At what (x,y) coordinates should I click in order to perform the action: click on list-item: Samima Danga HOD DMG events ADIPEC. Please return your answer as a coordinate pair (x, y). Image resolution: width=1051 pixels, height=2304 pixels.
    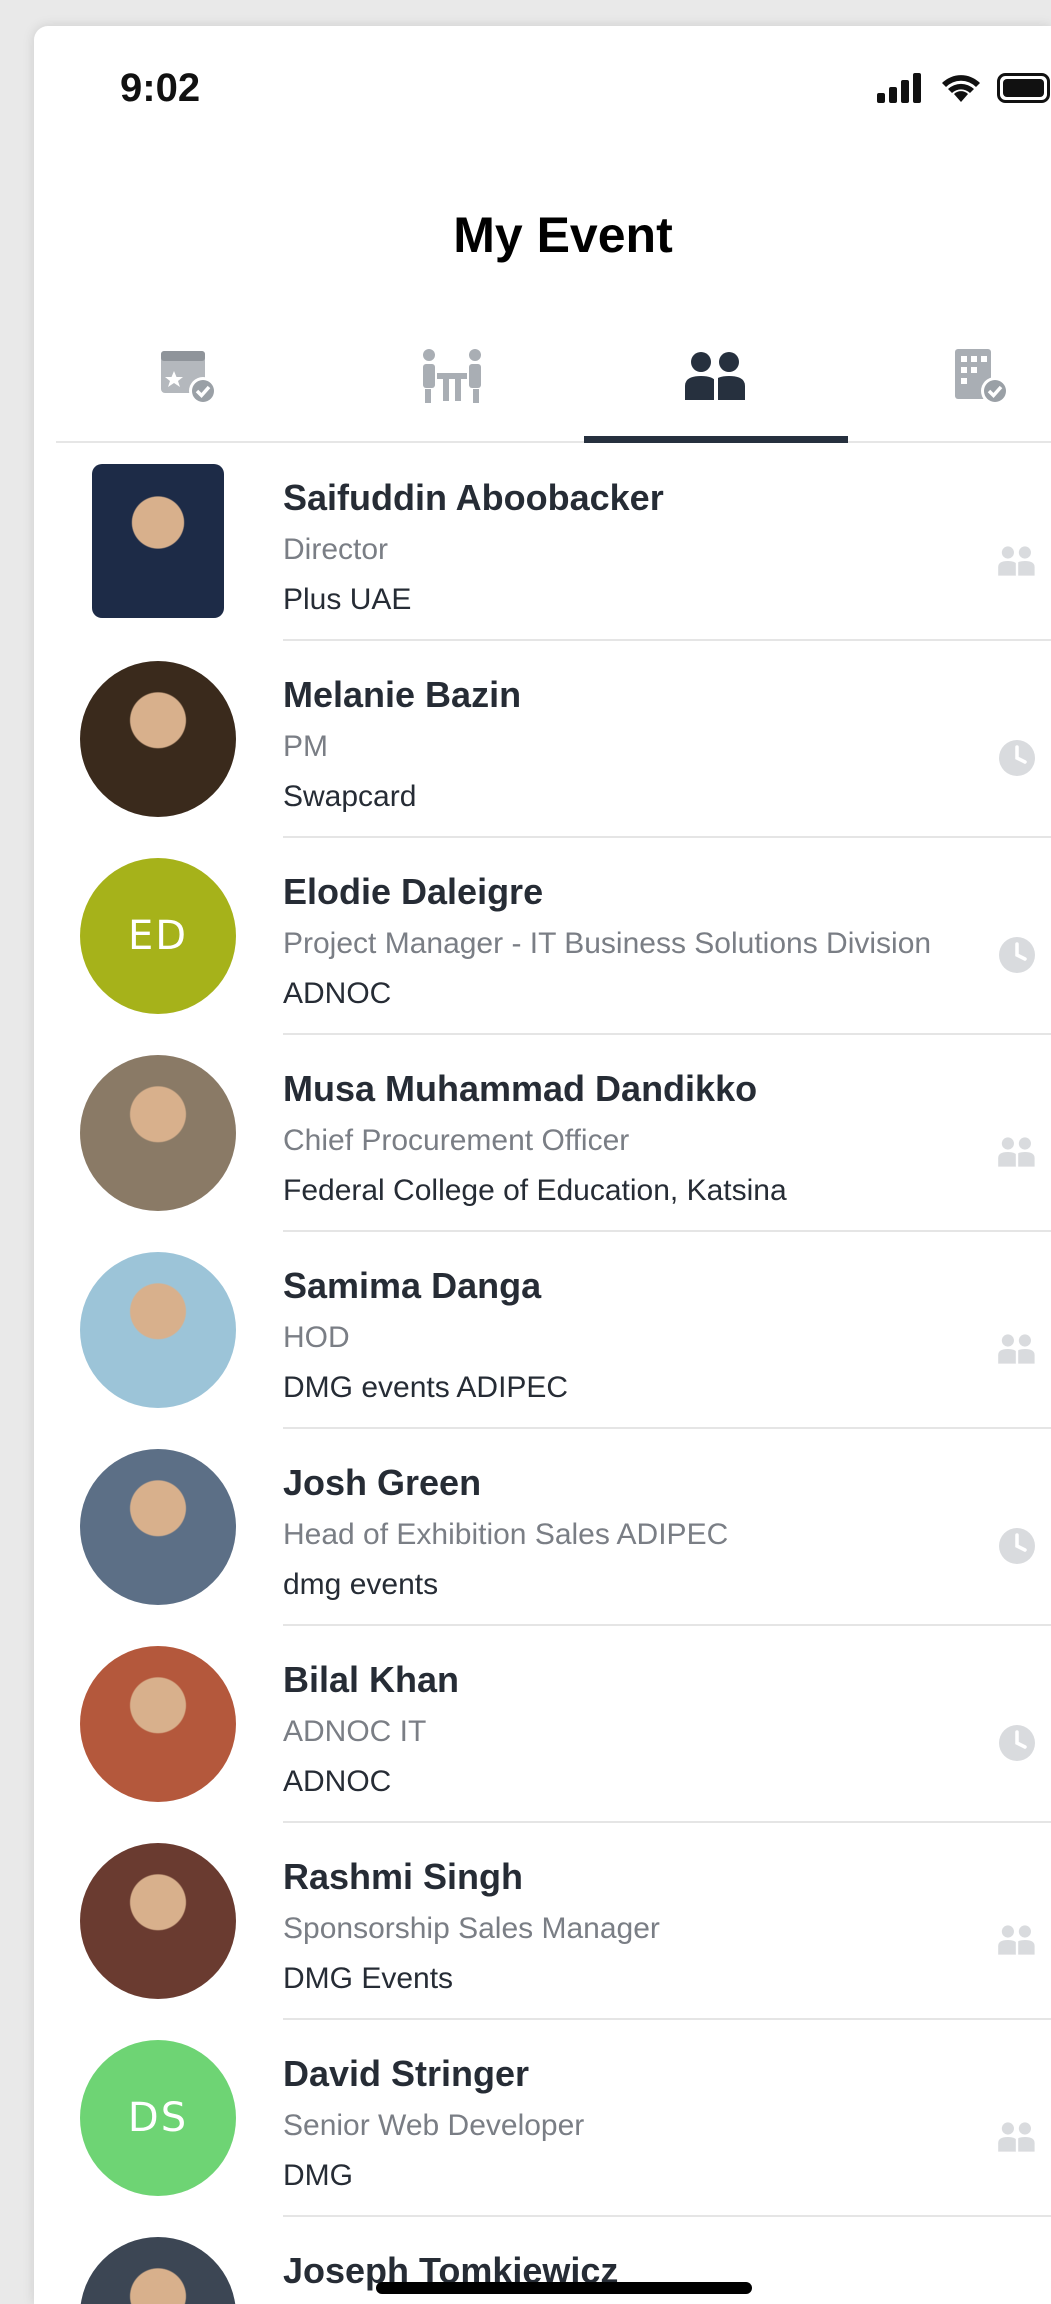
    Looking at the image, I should click on (542, 1330).